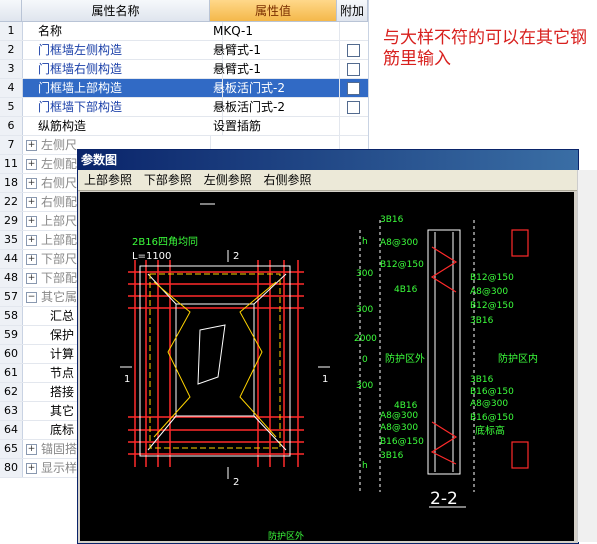  What do you see at coordinates (236, 482) in the screenshot?
I see `section-mark-bottom: 2` at bounding box center [236, 482].